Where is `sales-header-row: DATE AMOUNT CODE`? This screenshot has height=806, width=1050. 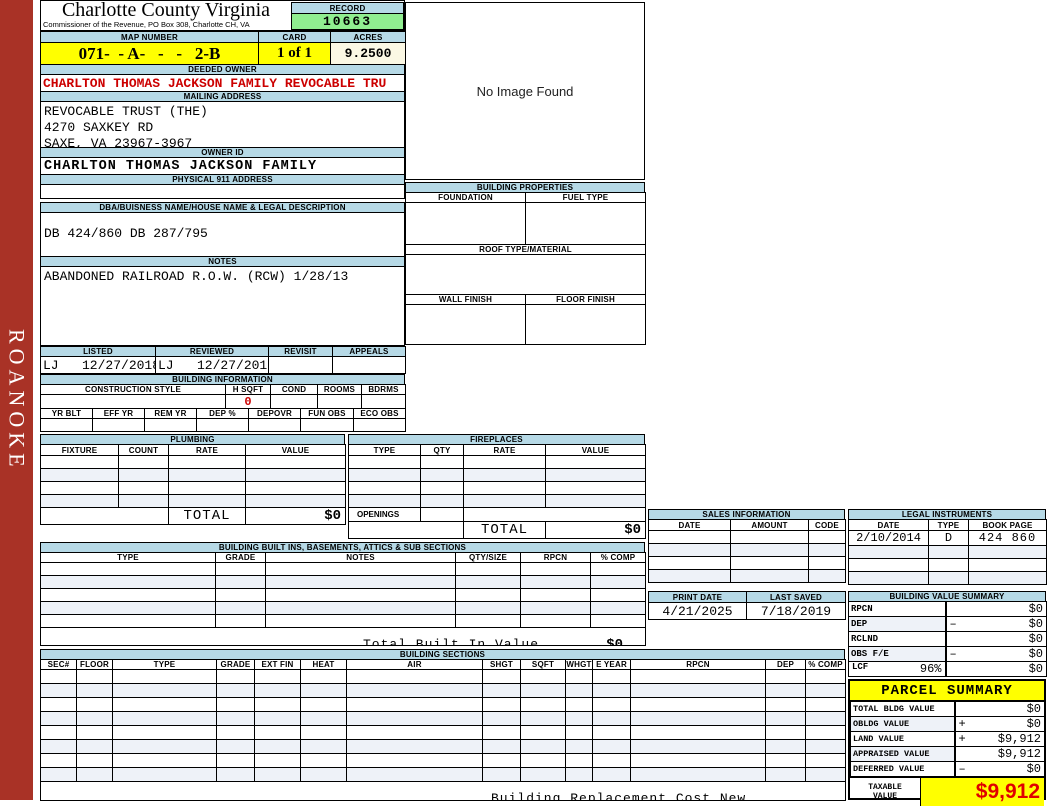
sales-header-row: DATE AMOUNT CODE is located at coordinates (747, 525).